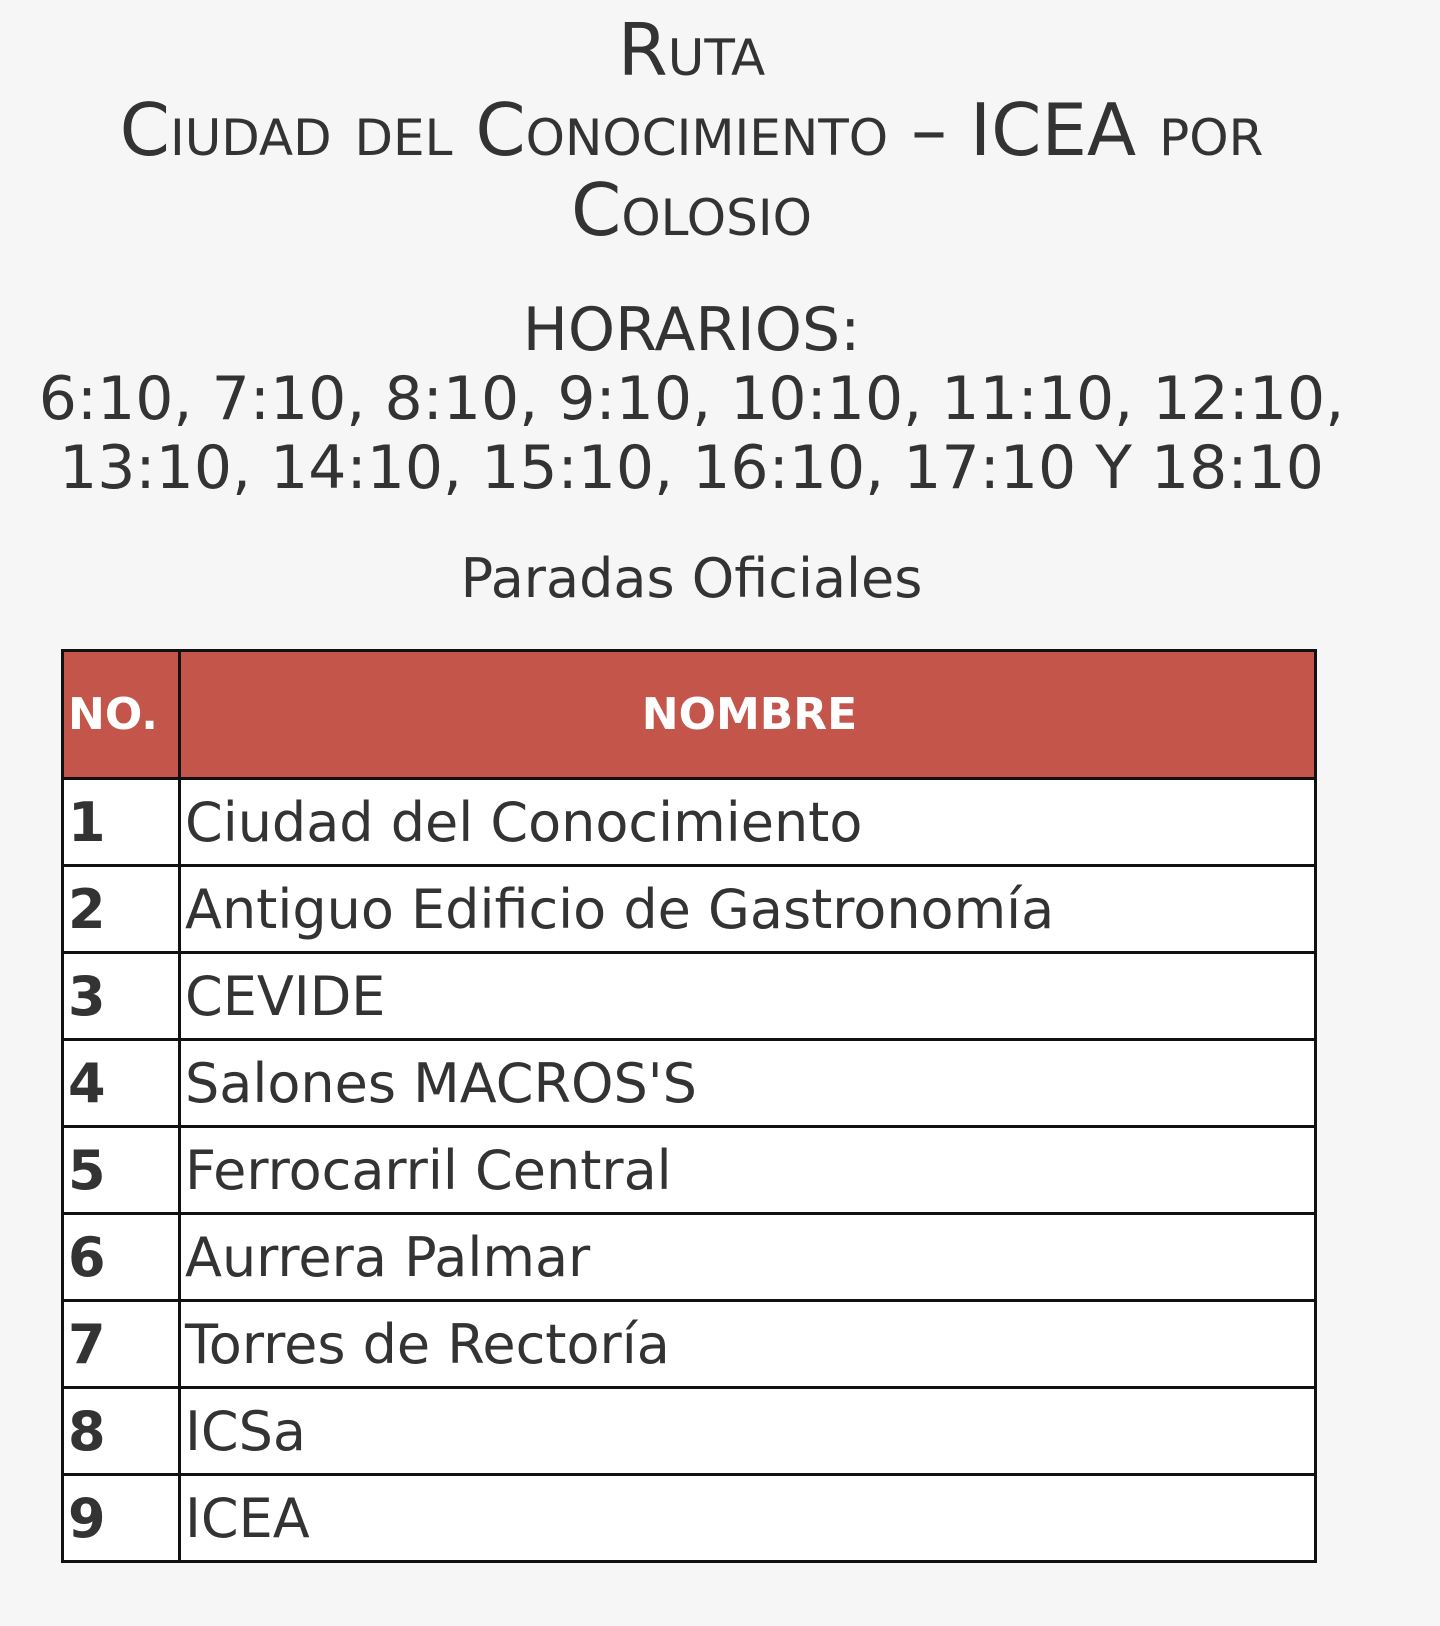  What do you see at coordinates (691, 578) in the screenshot?
I see `stops-heading: Paradas Oficiales` at bounding box center [691, 578].